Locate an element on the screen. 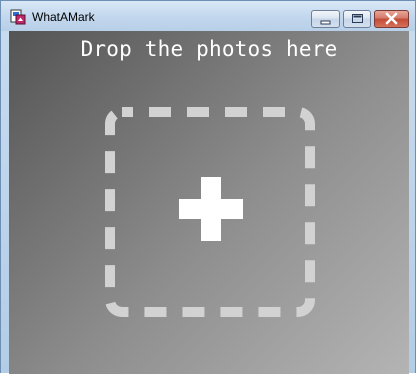  minimize-button is located at coordinates (325, 19).